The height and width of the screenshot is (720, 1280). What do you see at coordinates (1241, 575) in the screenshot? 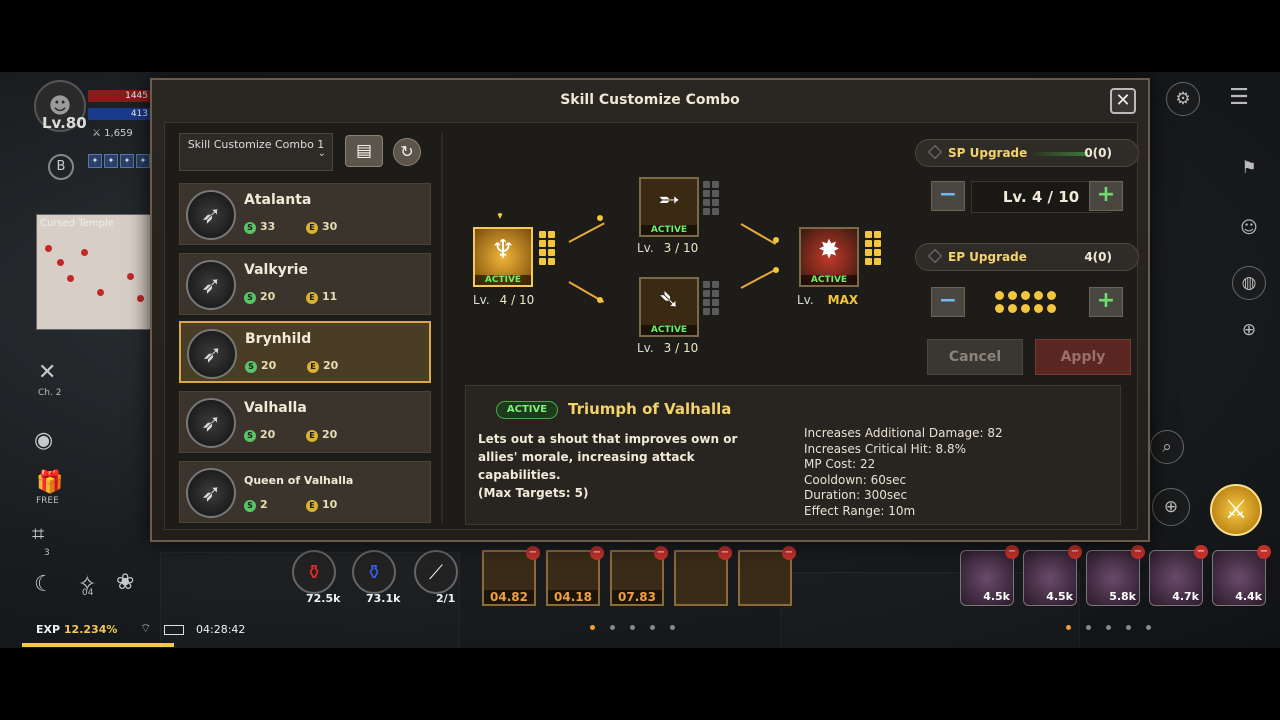
I see `skill-slot: − 4.4k` at bounding box center [1241, 575].